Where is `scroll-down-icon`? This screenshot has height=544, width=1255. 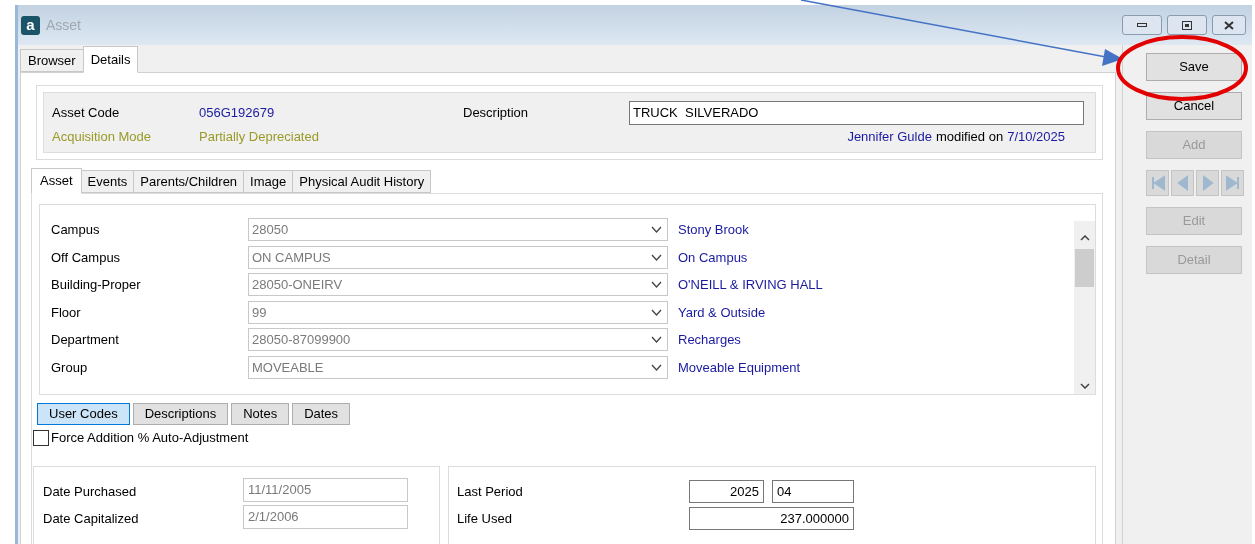 scroll-down-icon is located at coordinates (1084, 386).